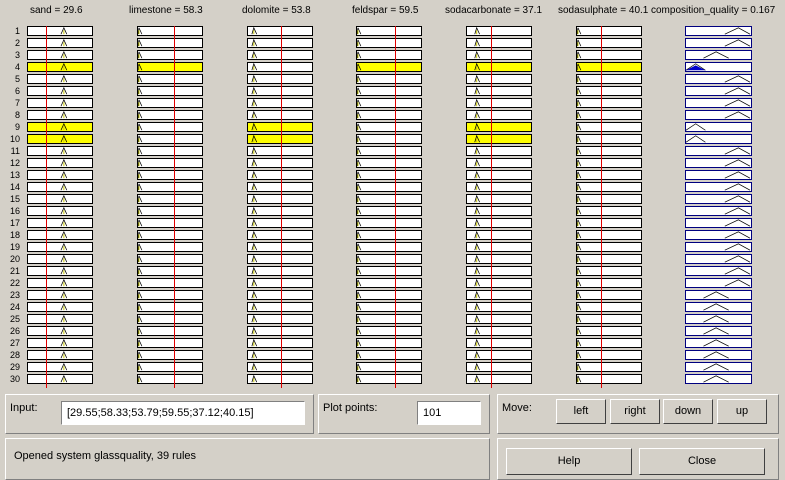  I want to click on rule-number: 2, so click(17, 43).